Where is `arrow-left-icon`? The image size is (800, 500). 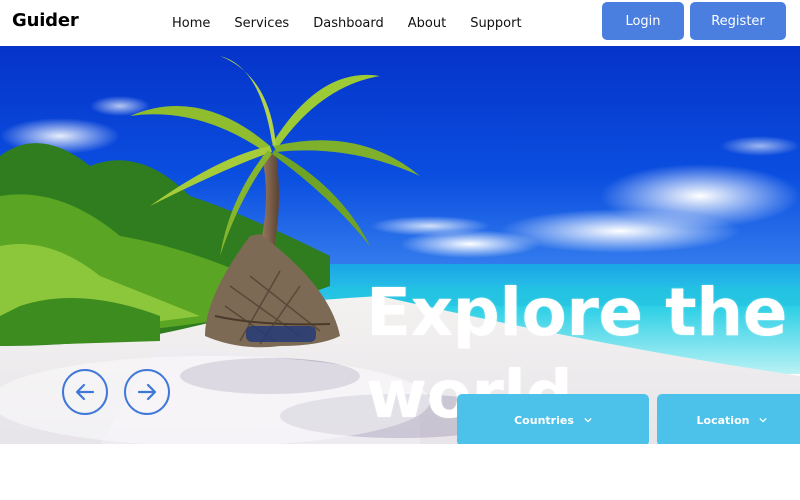
arrow-left-icon is located at coordinates (85, 392).